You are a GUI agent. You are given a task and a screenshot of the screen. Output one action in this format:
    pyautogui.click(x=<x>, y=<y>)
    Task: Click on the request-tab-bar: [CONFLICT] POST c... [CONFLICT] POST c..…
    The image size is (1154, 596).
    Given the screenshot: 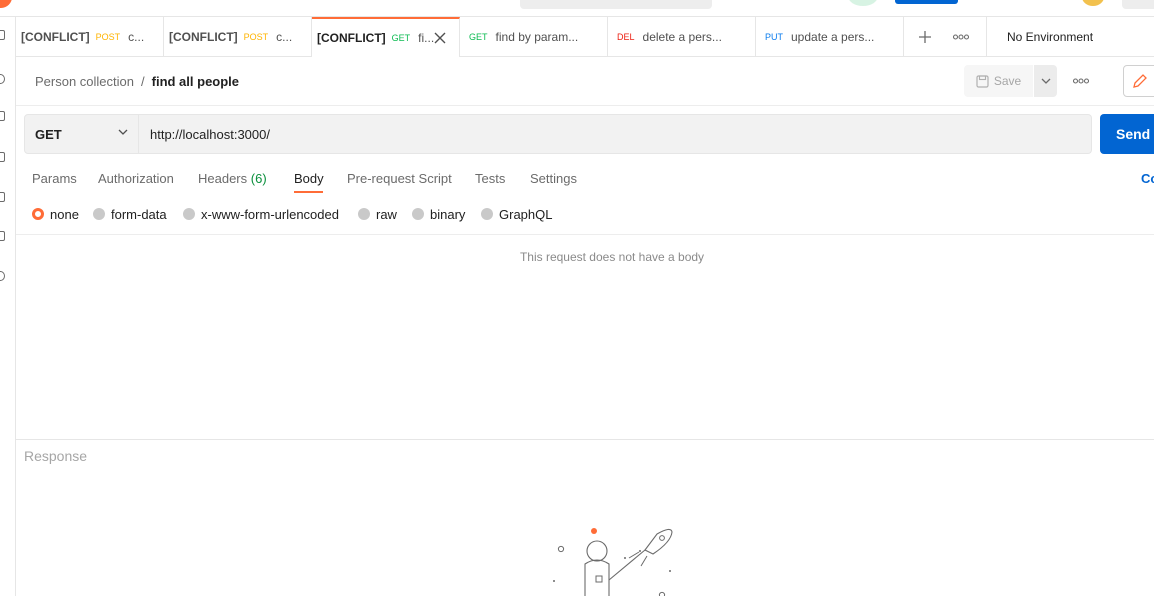 What is the action you would take?
    pyautogui.click(x=585, y=37)
    